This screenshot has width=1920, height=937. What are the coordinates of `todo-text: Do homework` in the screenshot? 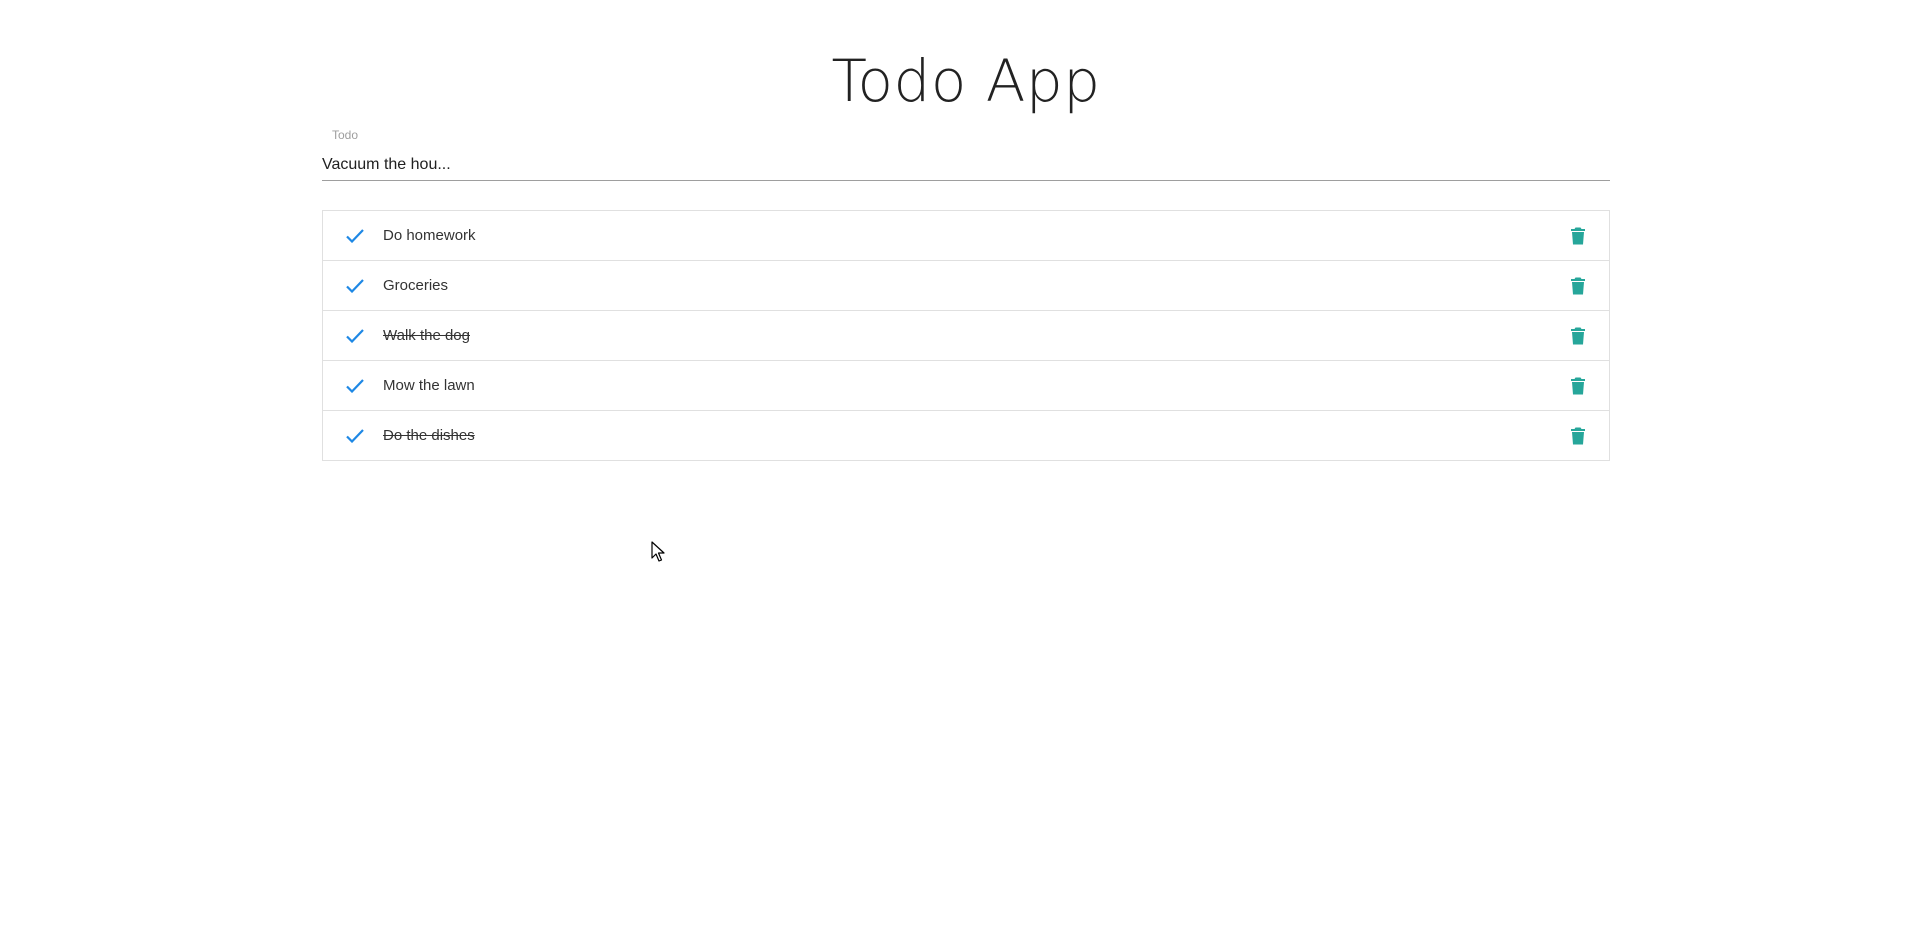 It's located at (429, 235).